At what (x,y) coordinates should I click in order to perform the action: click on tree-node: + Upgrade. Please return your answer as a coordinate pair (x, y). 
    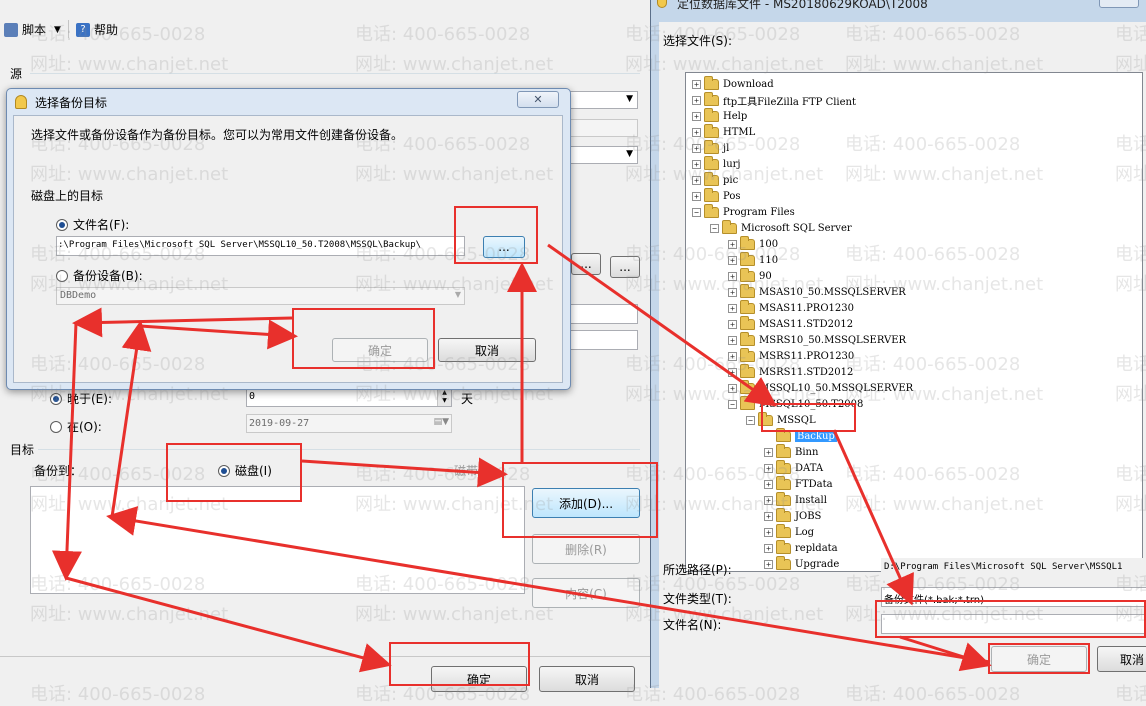
    Looking at the image, I should click on (802, 563).